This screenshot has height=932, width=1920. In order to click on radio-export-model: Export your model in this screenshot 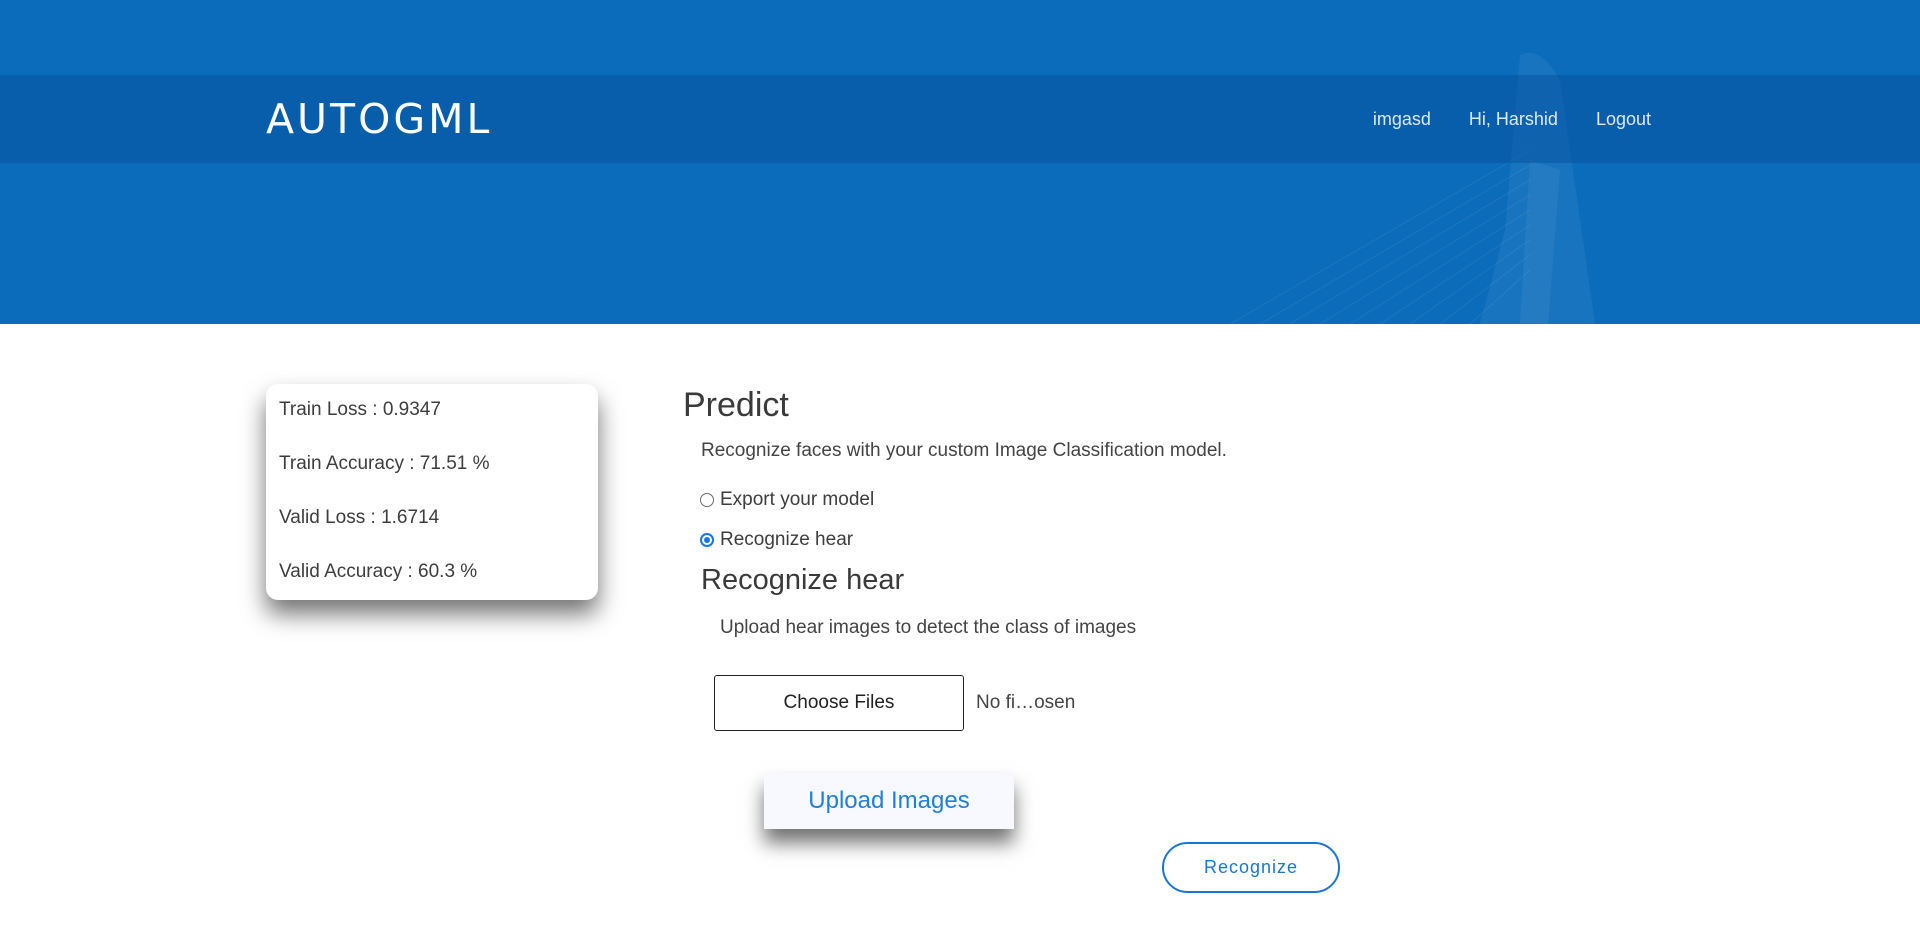, I will do `click(787, 500)`.